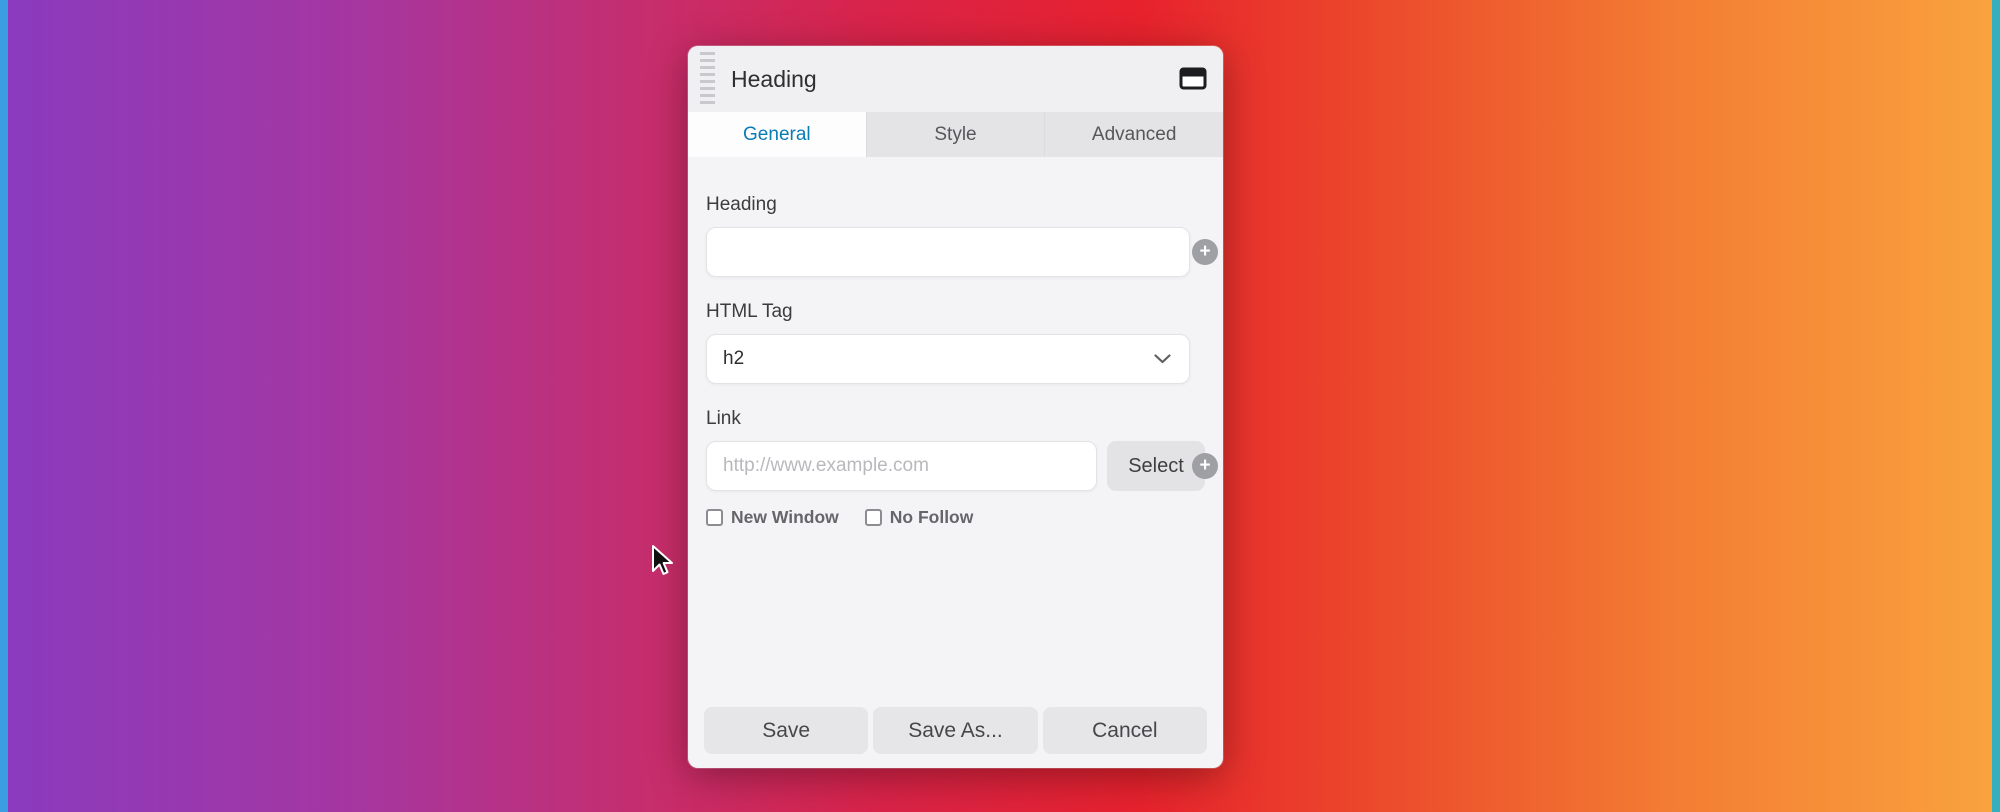 This screenshot has width=2000, height=812. I want to click on mouse-cursor-icon, so click(662, 563).